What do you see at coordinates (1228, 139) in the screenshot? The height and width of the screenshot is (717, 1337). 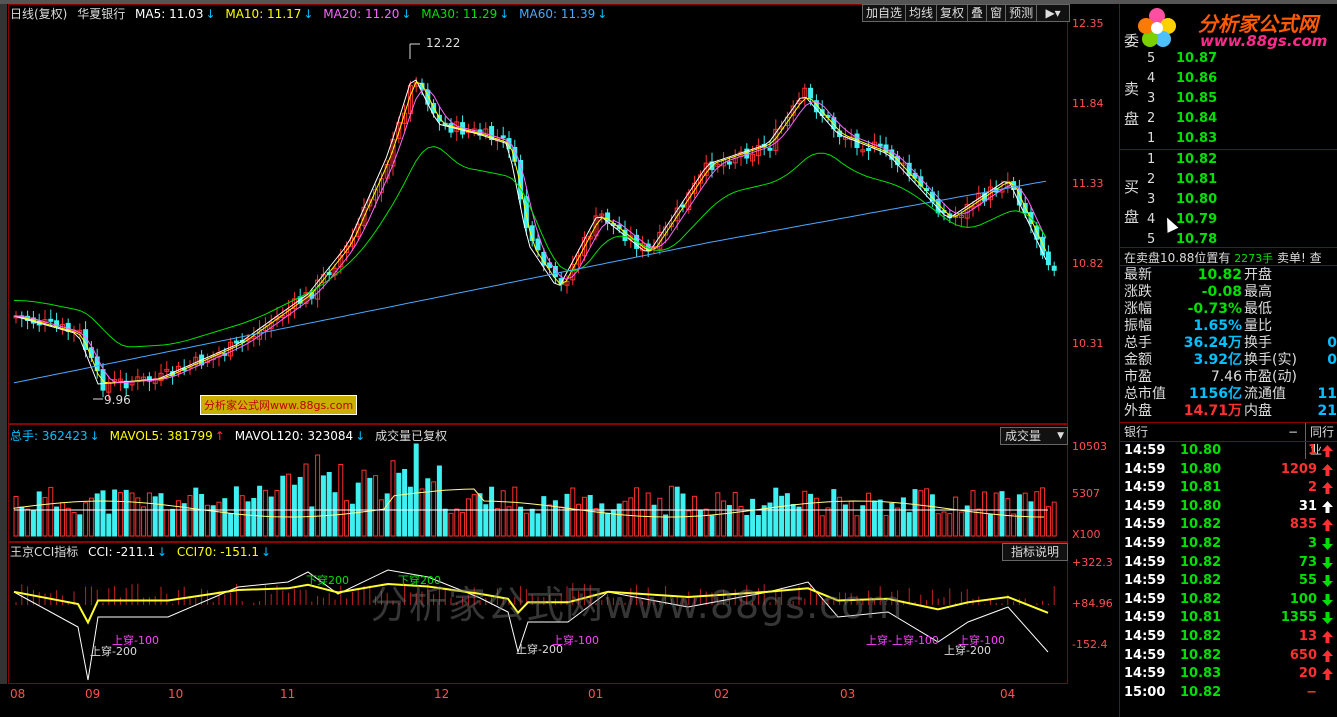 I see `sell-level: 1 10.83` at bounding box center [1228, 139].